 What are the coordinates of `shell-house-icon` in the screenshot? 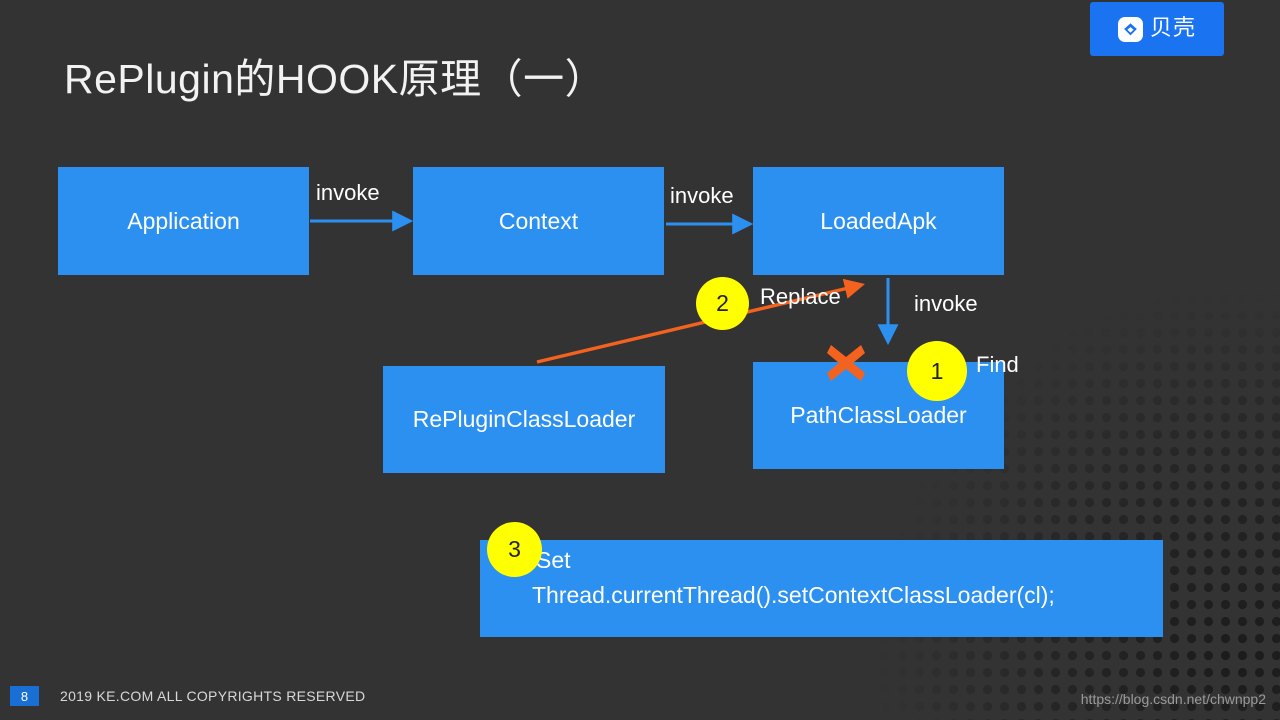 It's located at (1130, 29).